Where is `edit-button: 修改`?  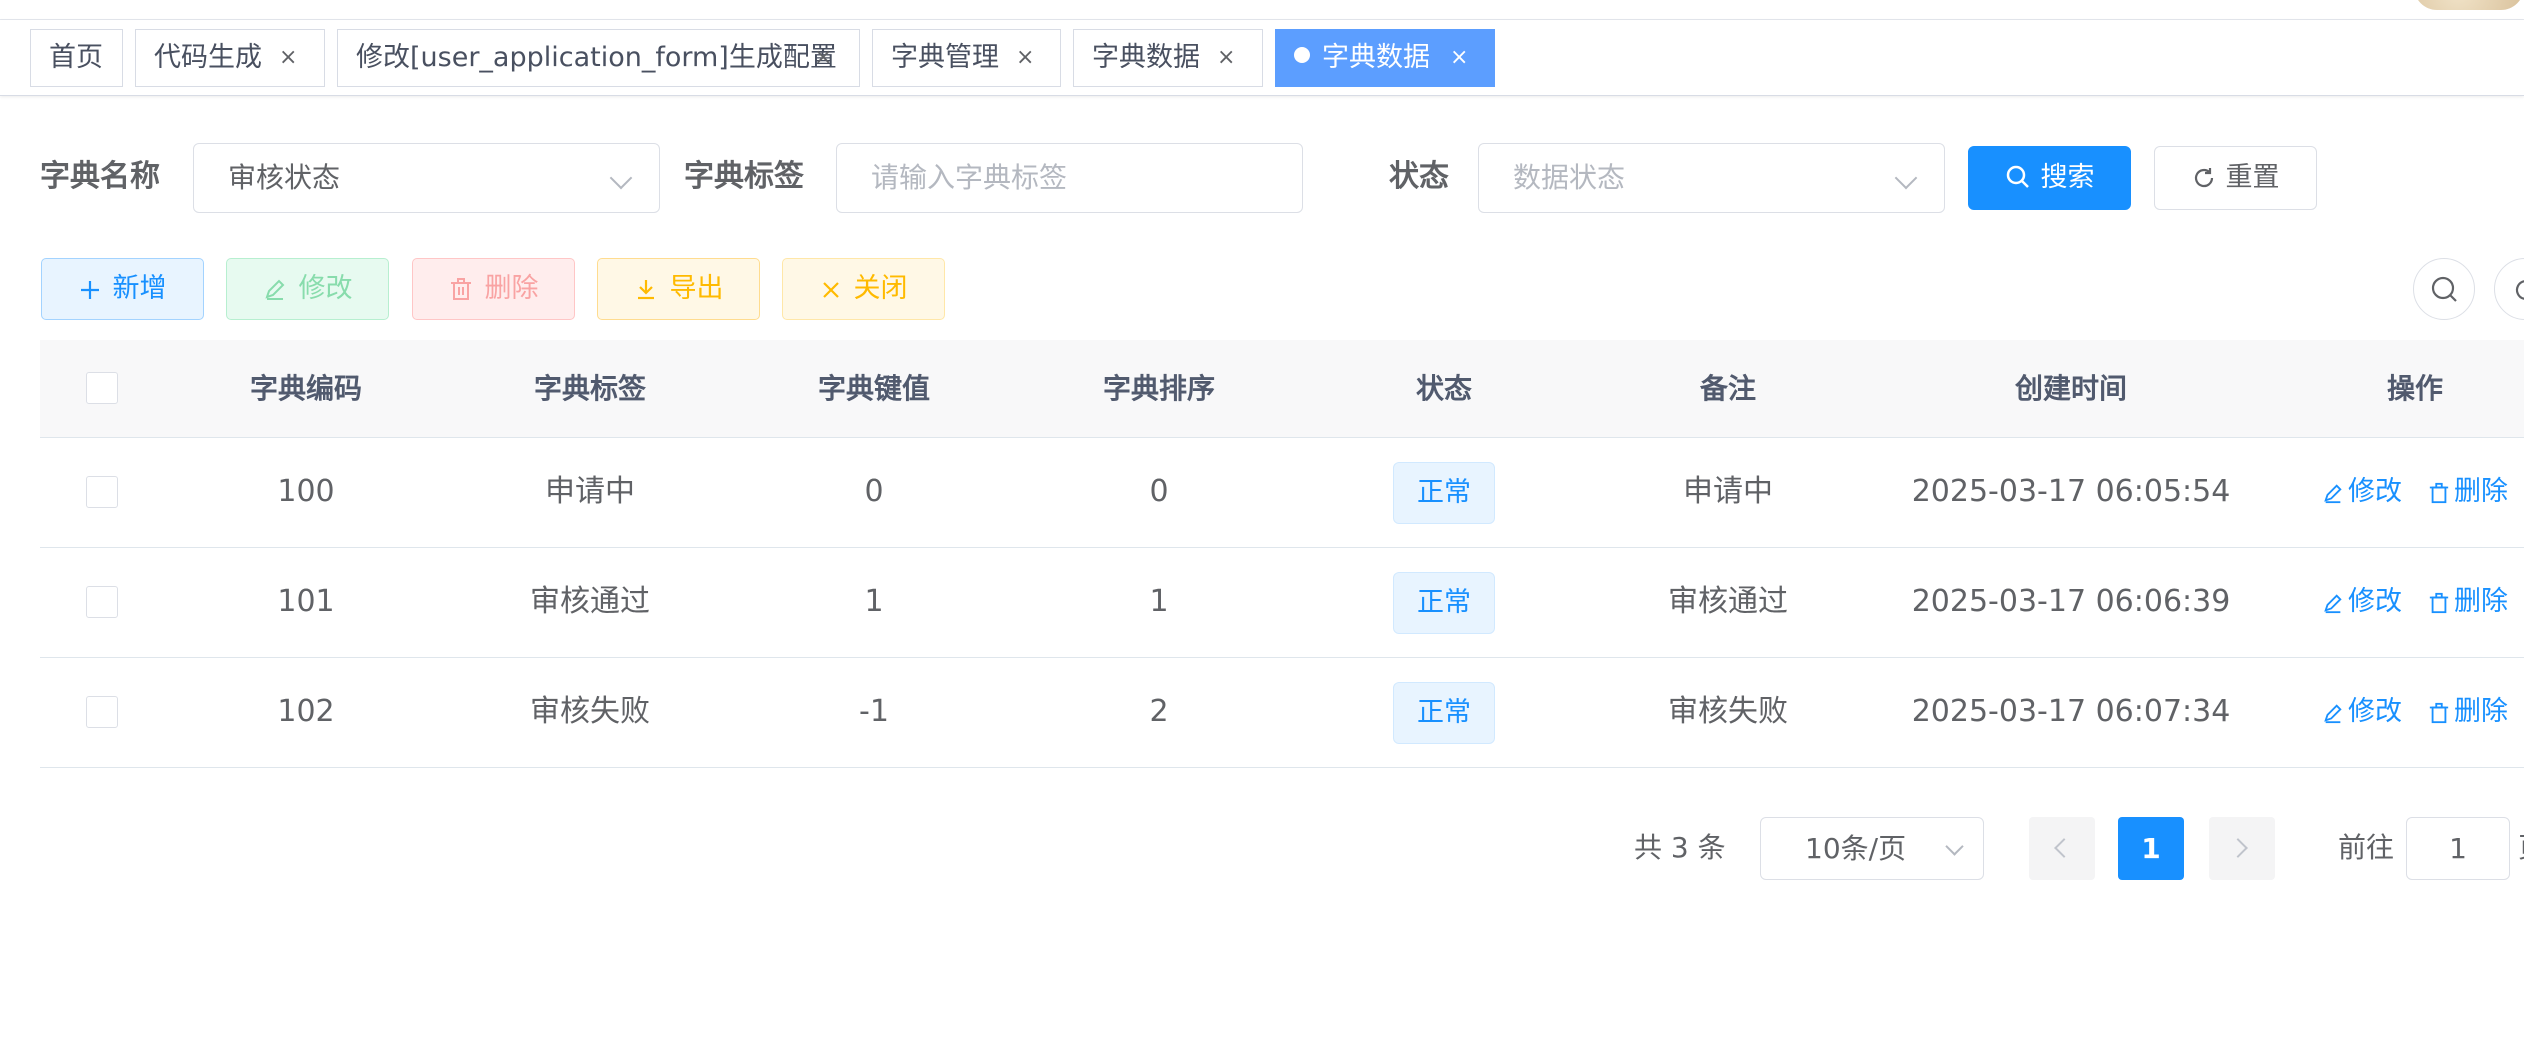 edit-button: 修改 is located at coordinates (307, 289).